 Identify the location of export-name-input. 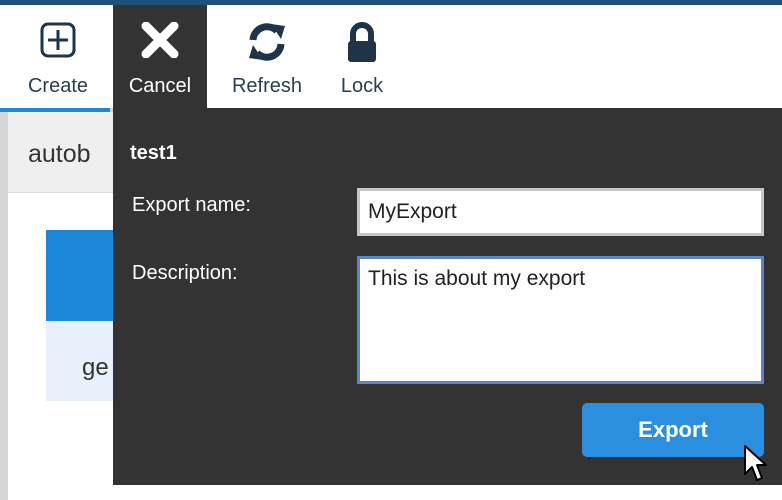
(560, 212).